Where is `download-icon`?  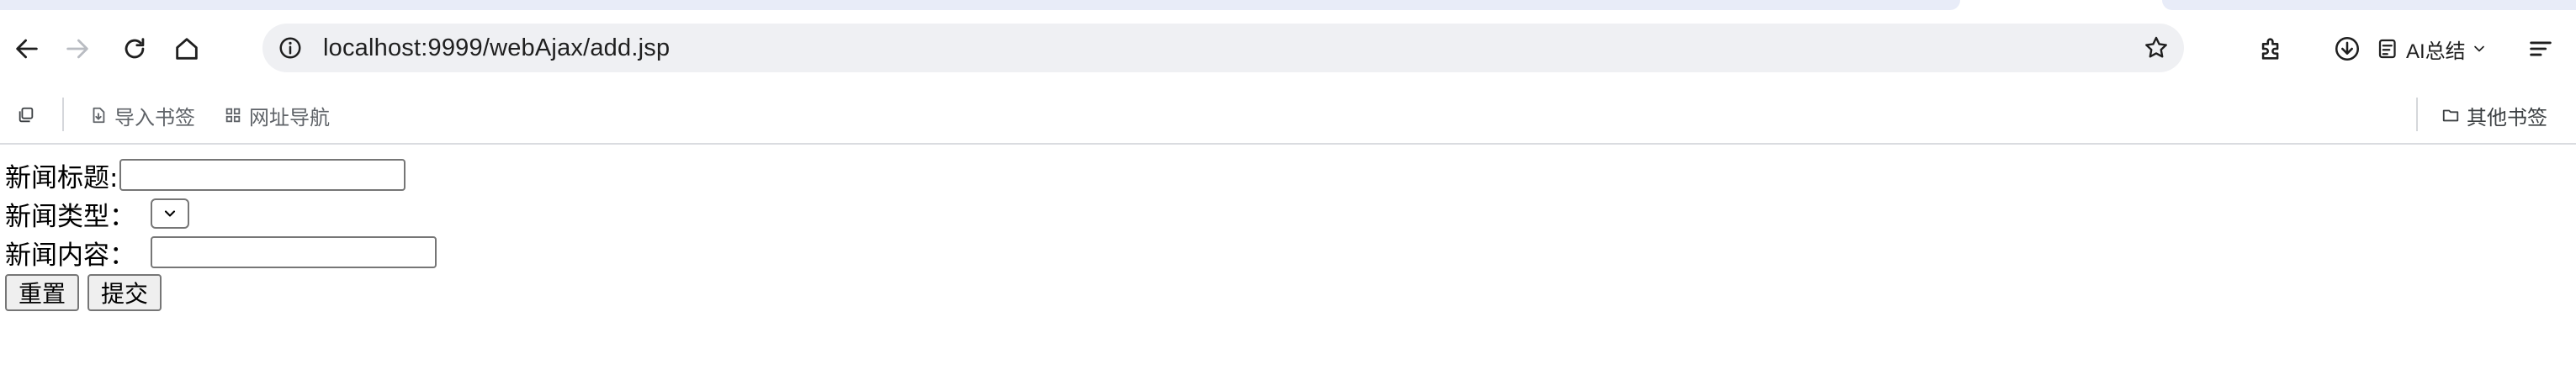 download-icon is located at coordinates (2347, 48).